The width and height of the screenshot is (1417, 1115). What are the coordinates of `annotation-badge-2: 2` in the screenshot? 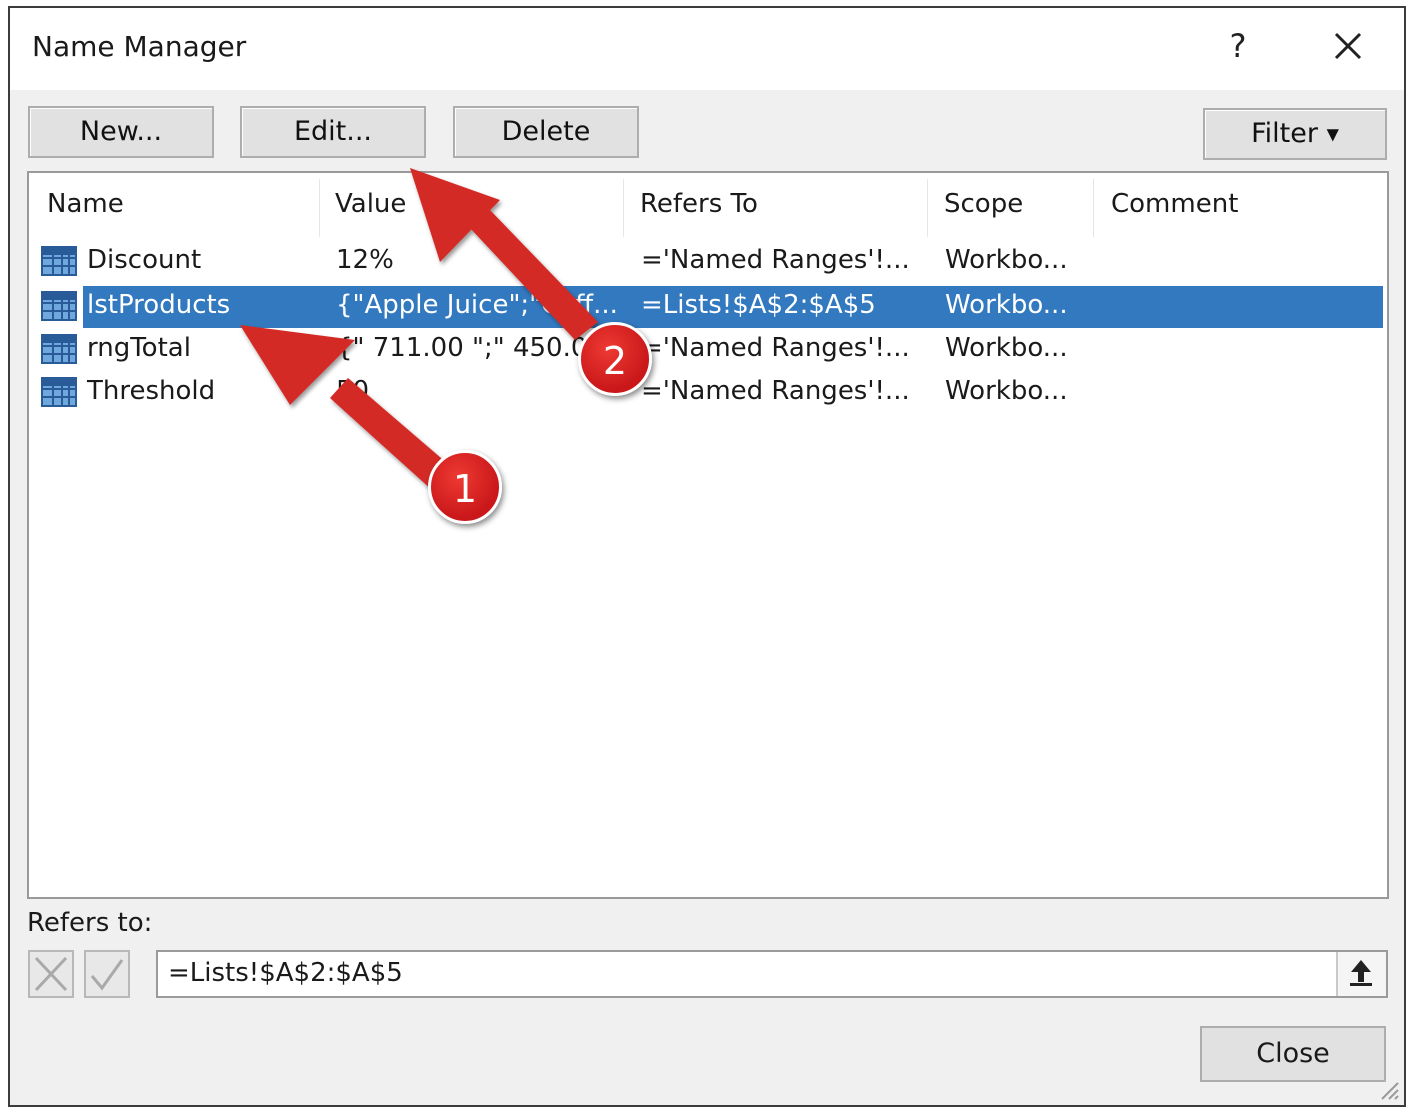 It's located at (615, 359).